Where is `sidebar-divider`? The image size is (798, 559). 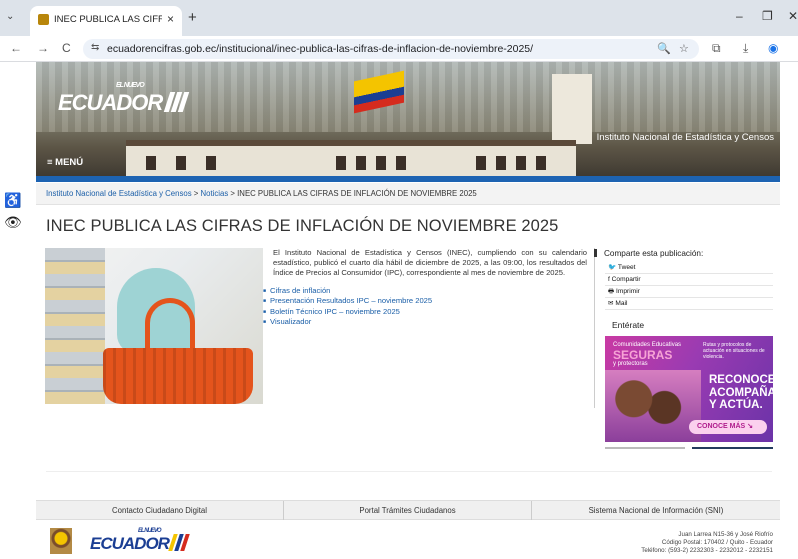 sidebar-divider is located at coordinates (594, 328).